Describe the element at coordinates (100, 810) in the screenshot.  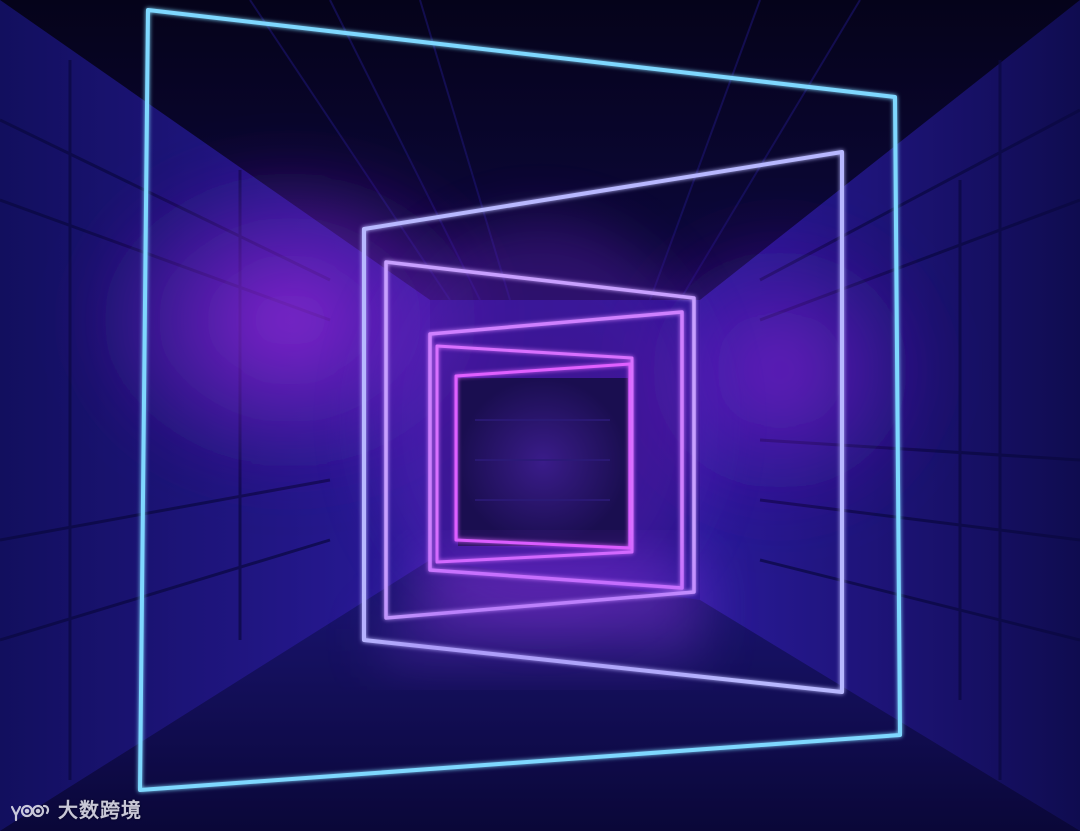
I see `watermark-text: 大数跨境` at that location.